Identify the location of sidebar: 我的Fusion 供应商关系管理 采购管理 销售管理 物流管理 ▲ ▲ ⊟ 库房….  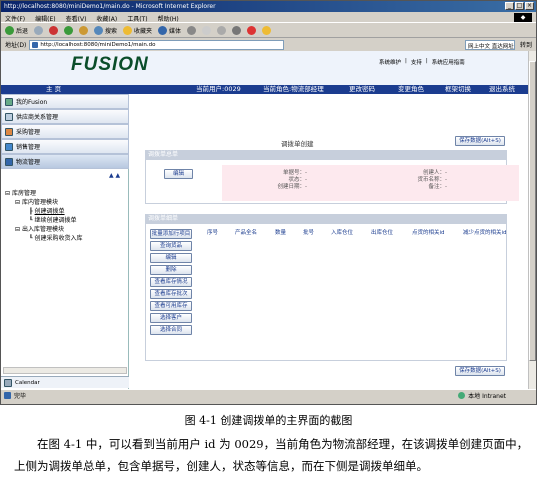
(65, 241).